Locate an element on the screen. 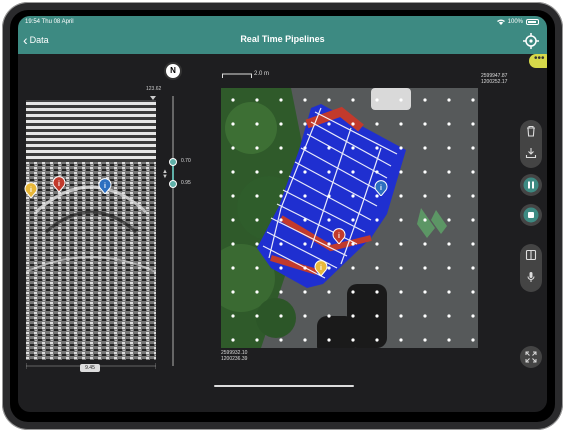  more-button: ••• is located at coordinates (538, 61).